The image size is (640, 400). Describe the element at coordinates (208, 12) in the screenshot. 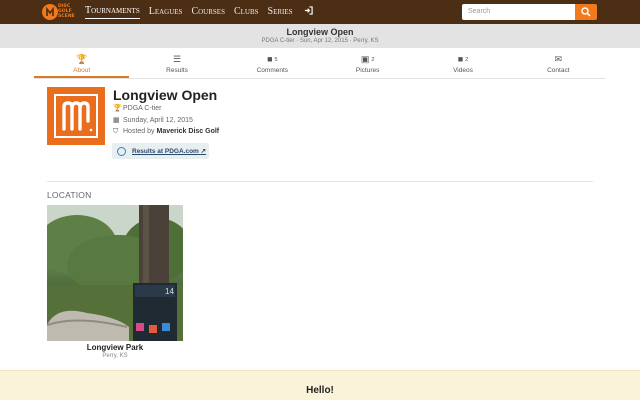

I see `nav-courses: Courses` at that location.